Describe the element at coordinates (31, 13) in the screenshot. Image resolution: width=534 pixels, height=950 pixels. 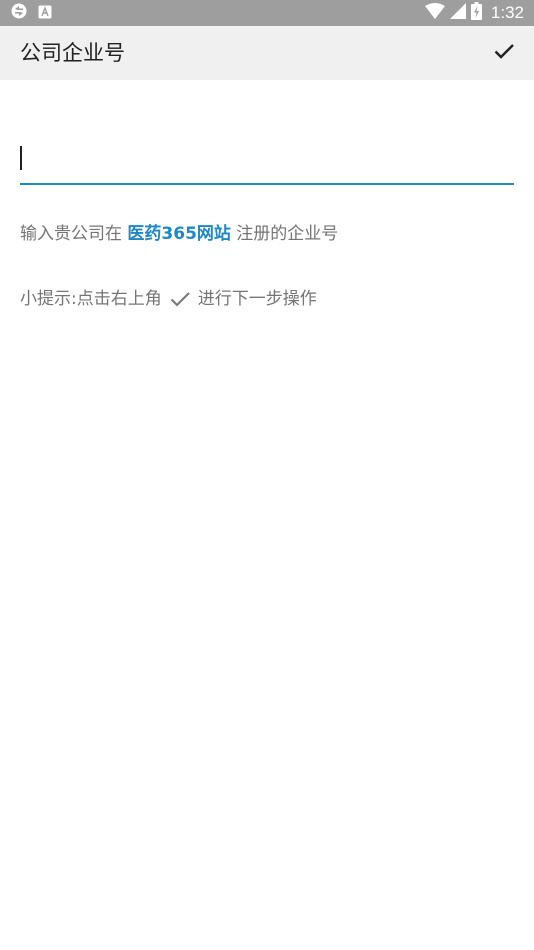
I see `status-left-icons` at that location.